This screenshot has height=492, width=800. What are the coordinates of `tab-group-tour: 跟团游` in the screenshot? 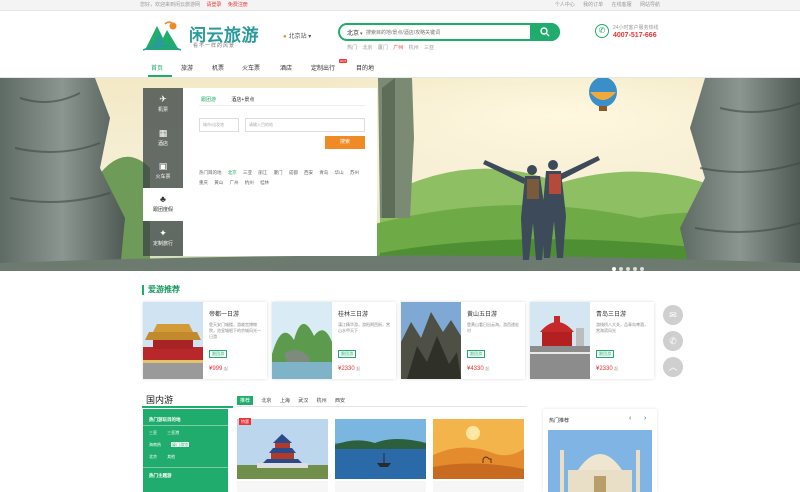 It's located at (208, 100).